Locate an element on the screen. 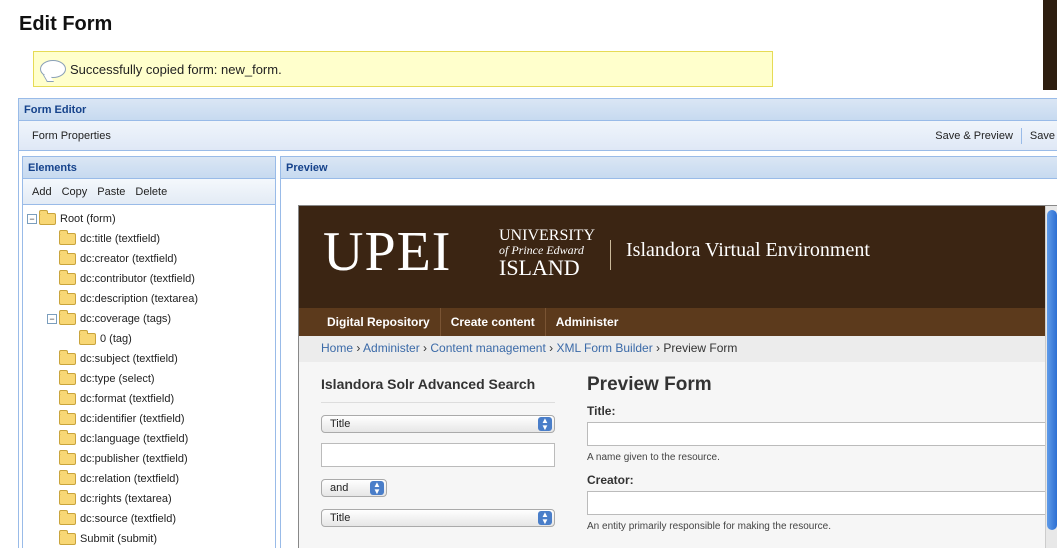  delete-button: Delete is located at coordinates (151, 192).